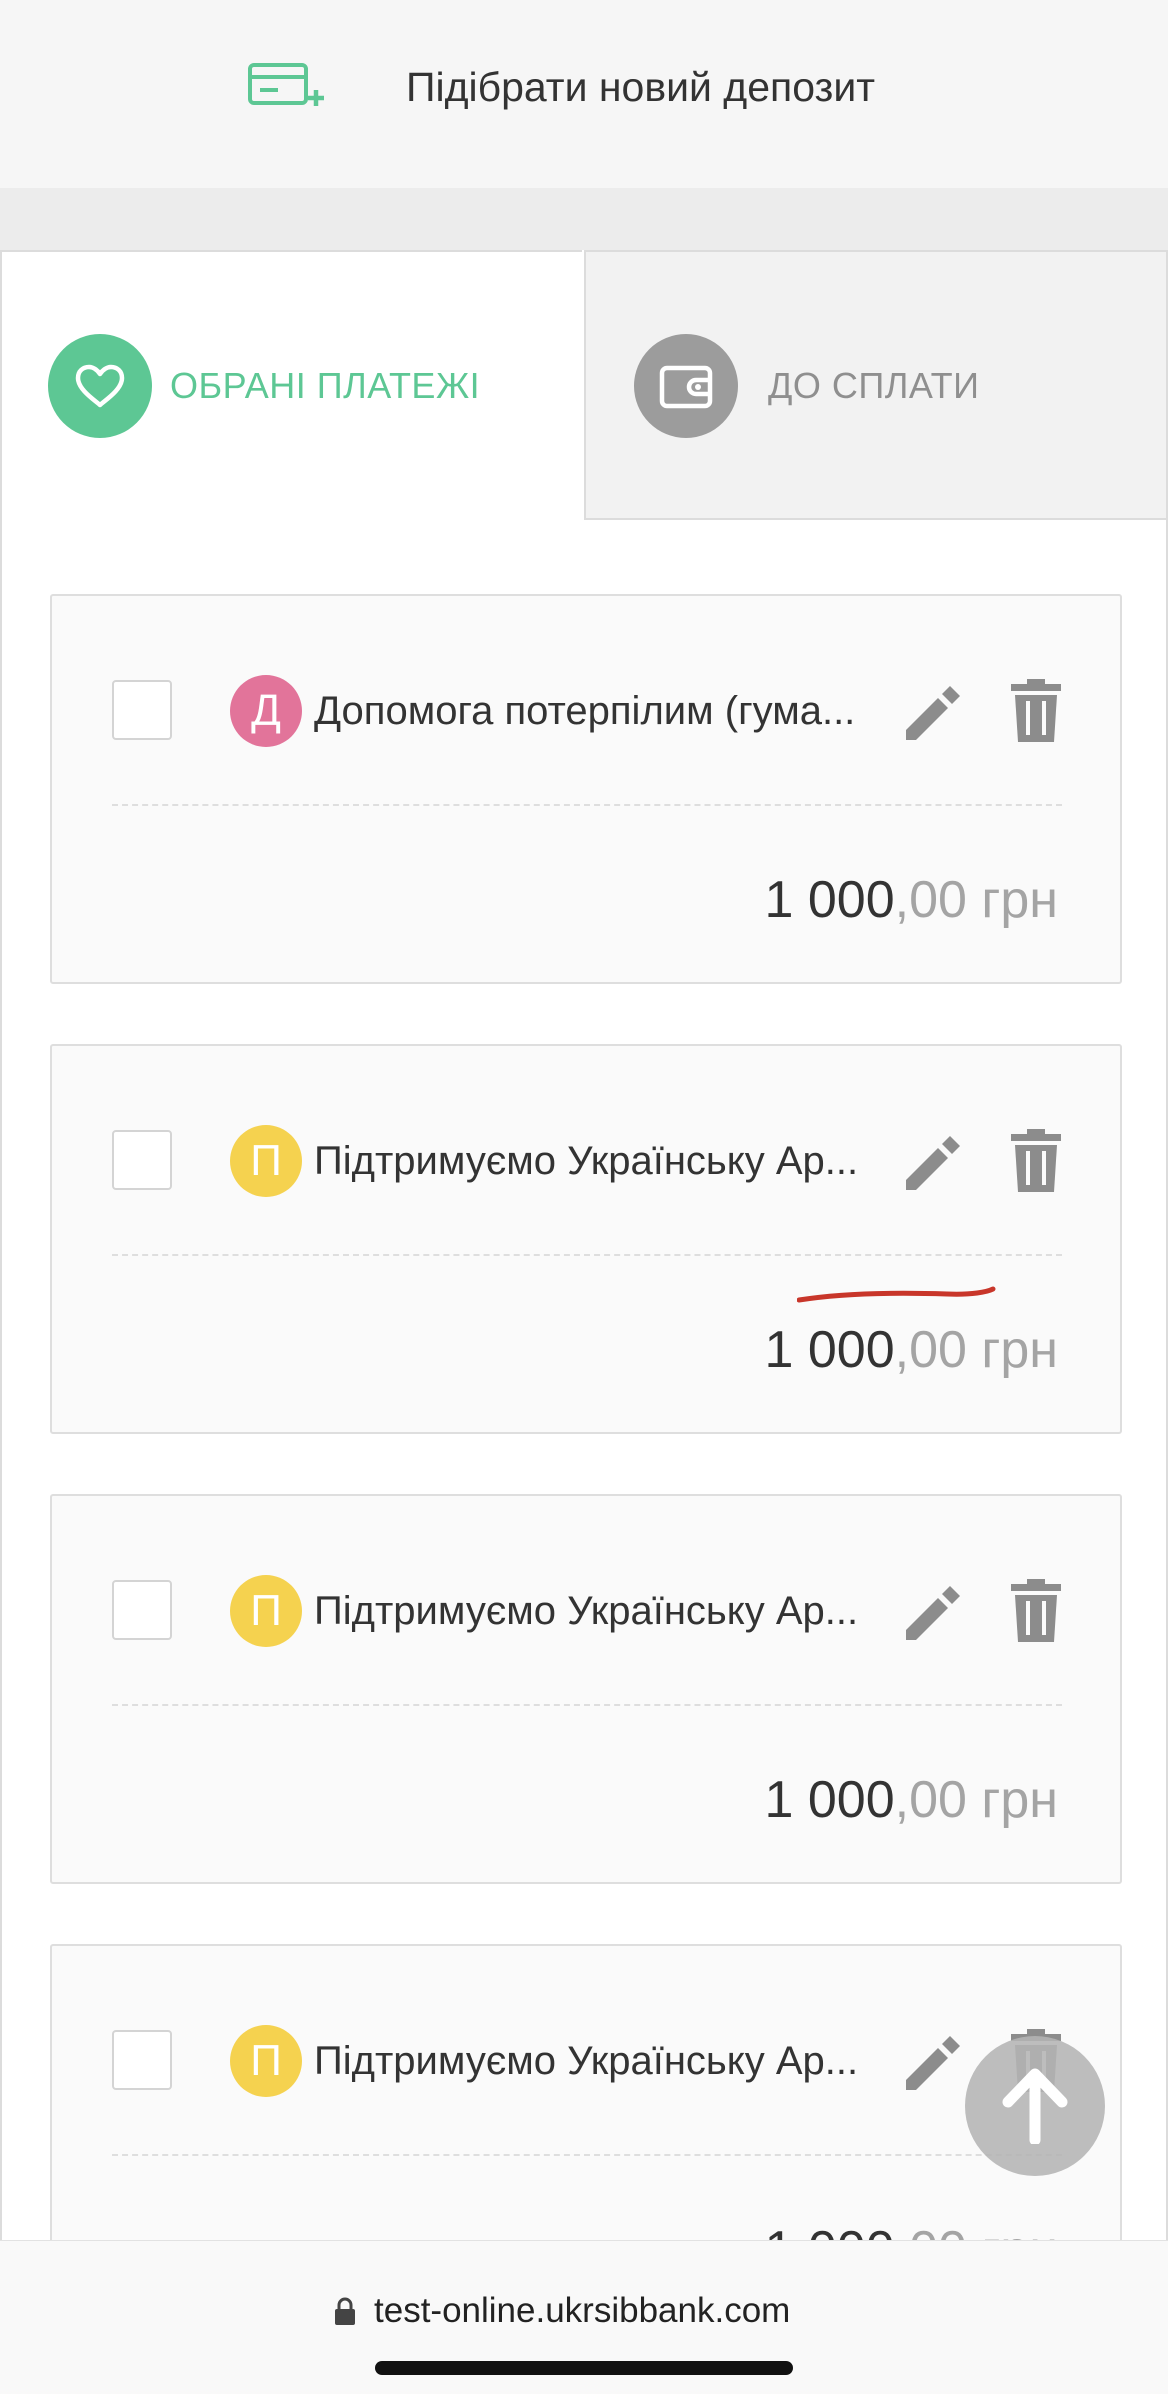 The width and height of the screenshot is (1168, 2394). I want to click on tab-topay-label: ДО СПЛАТИ, so click(874, 385).